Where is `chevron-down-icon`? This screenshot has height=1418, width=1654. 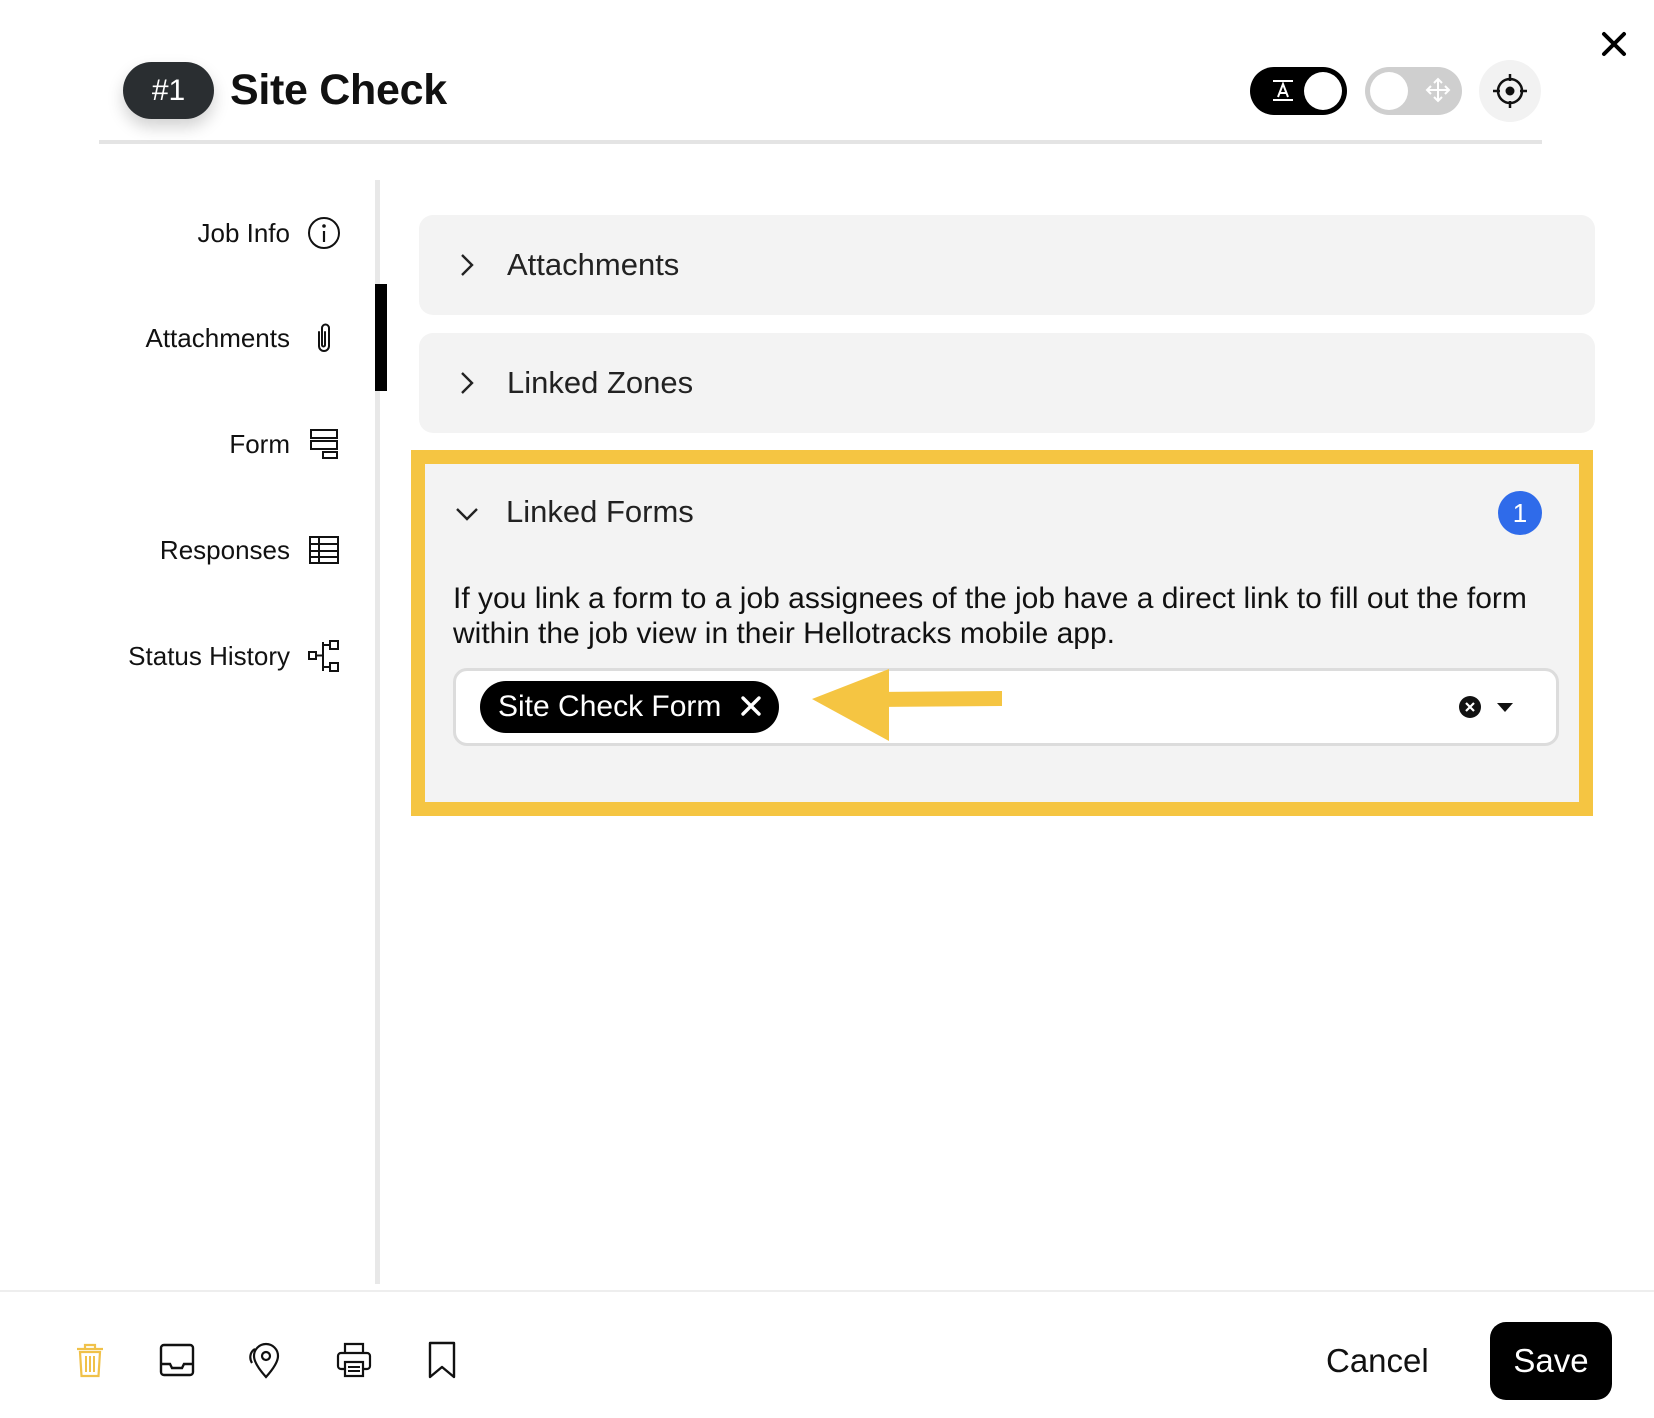 chevron-down-icon is located at coordinates (467, 514).